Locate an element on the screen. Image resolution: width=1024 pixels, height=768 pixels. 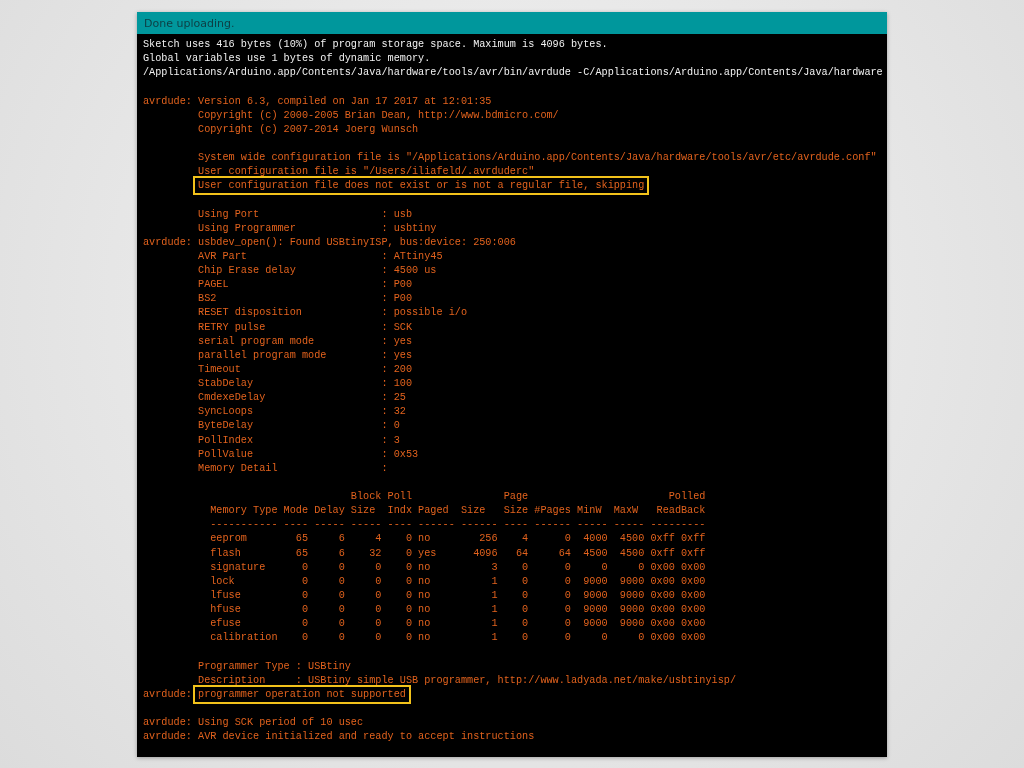
console-line: Using Programmer : usbtiny is located at coordinates (317, 228).